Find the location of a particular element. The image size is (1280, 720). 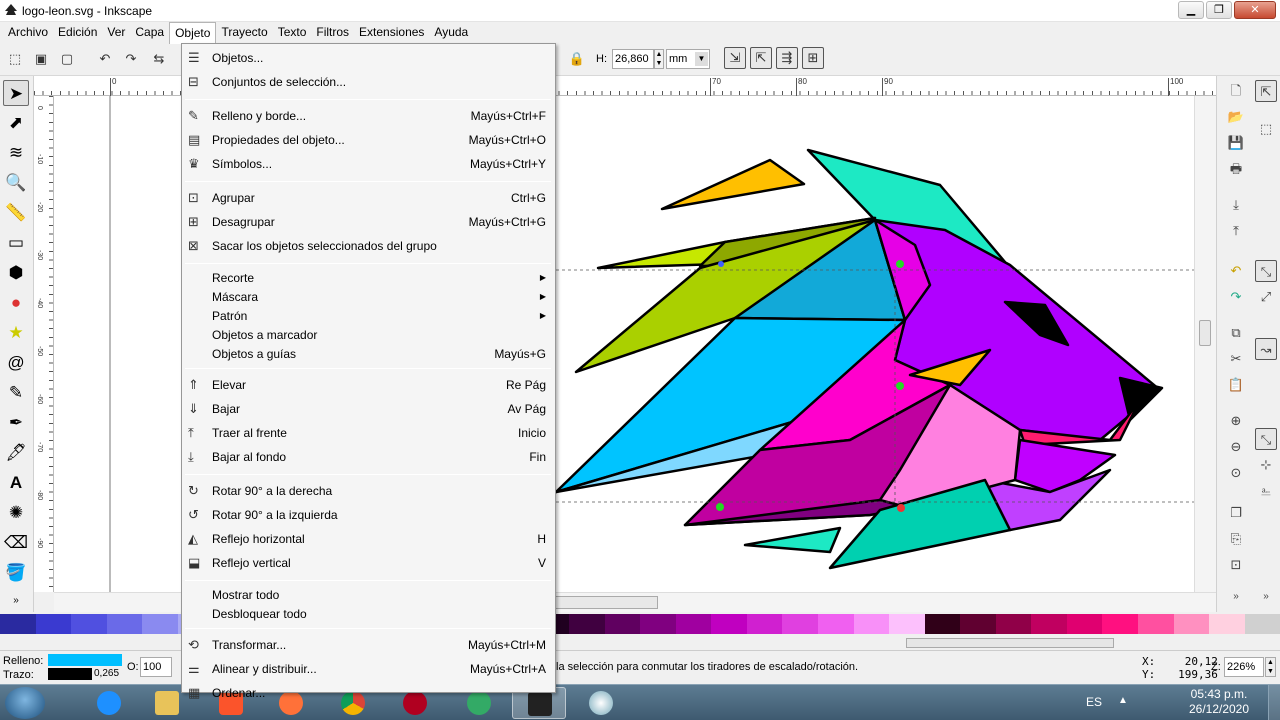

fill-swatch is located at coordinates (85, 660).